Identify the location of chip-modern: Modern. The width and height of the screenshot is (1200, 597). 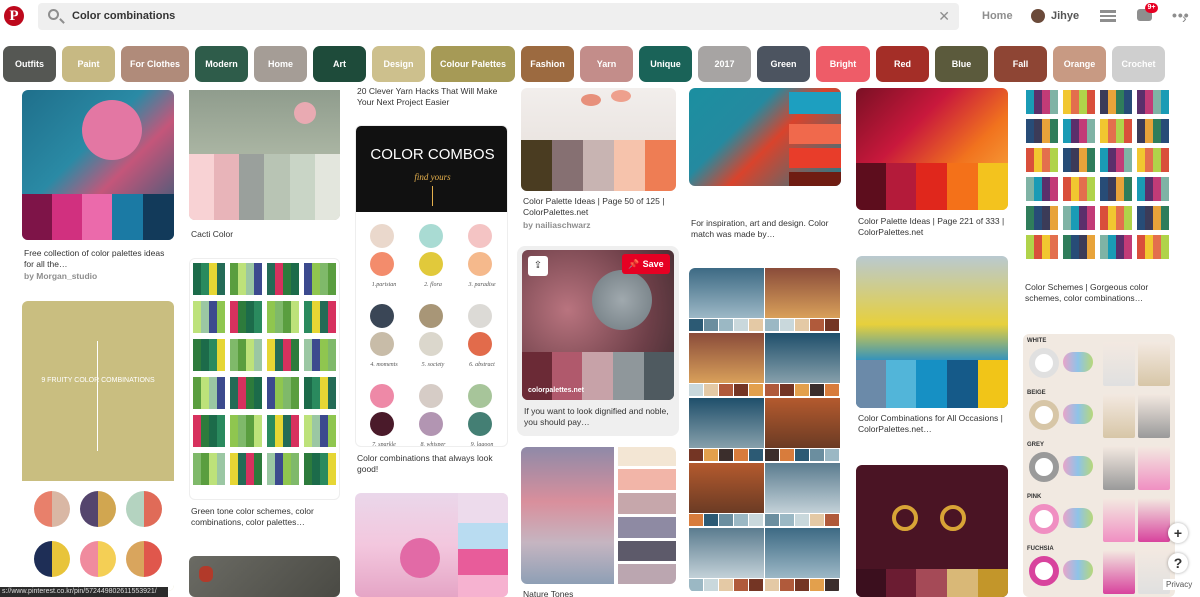
(221, 64).